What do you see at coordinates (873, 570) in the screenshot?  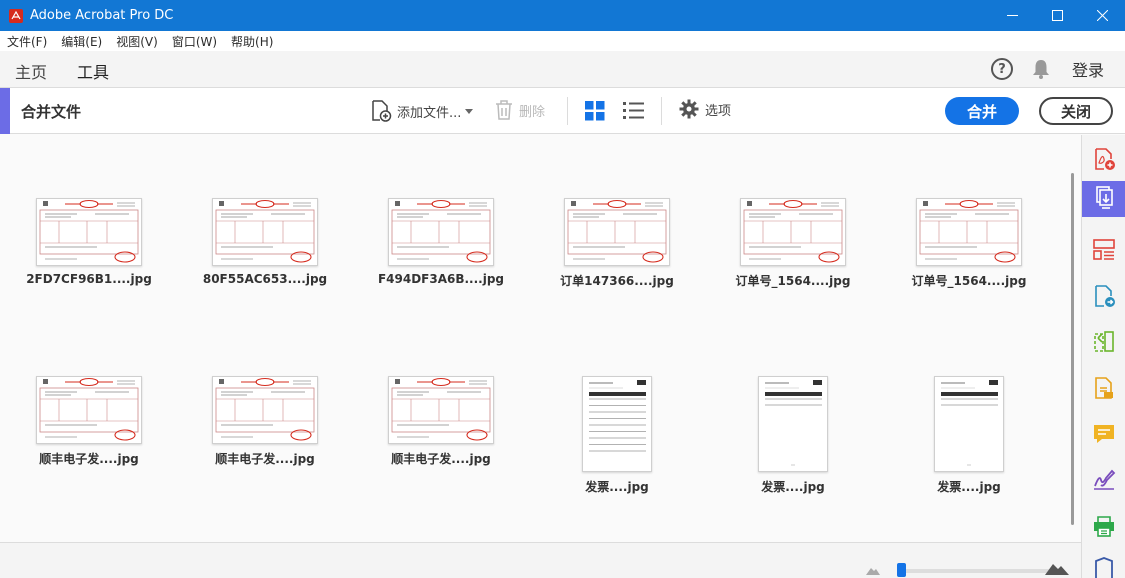 I see `small-thumbnail-icon` at bounding box center [873, 570].